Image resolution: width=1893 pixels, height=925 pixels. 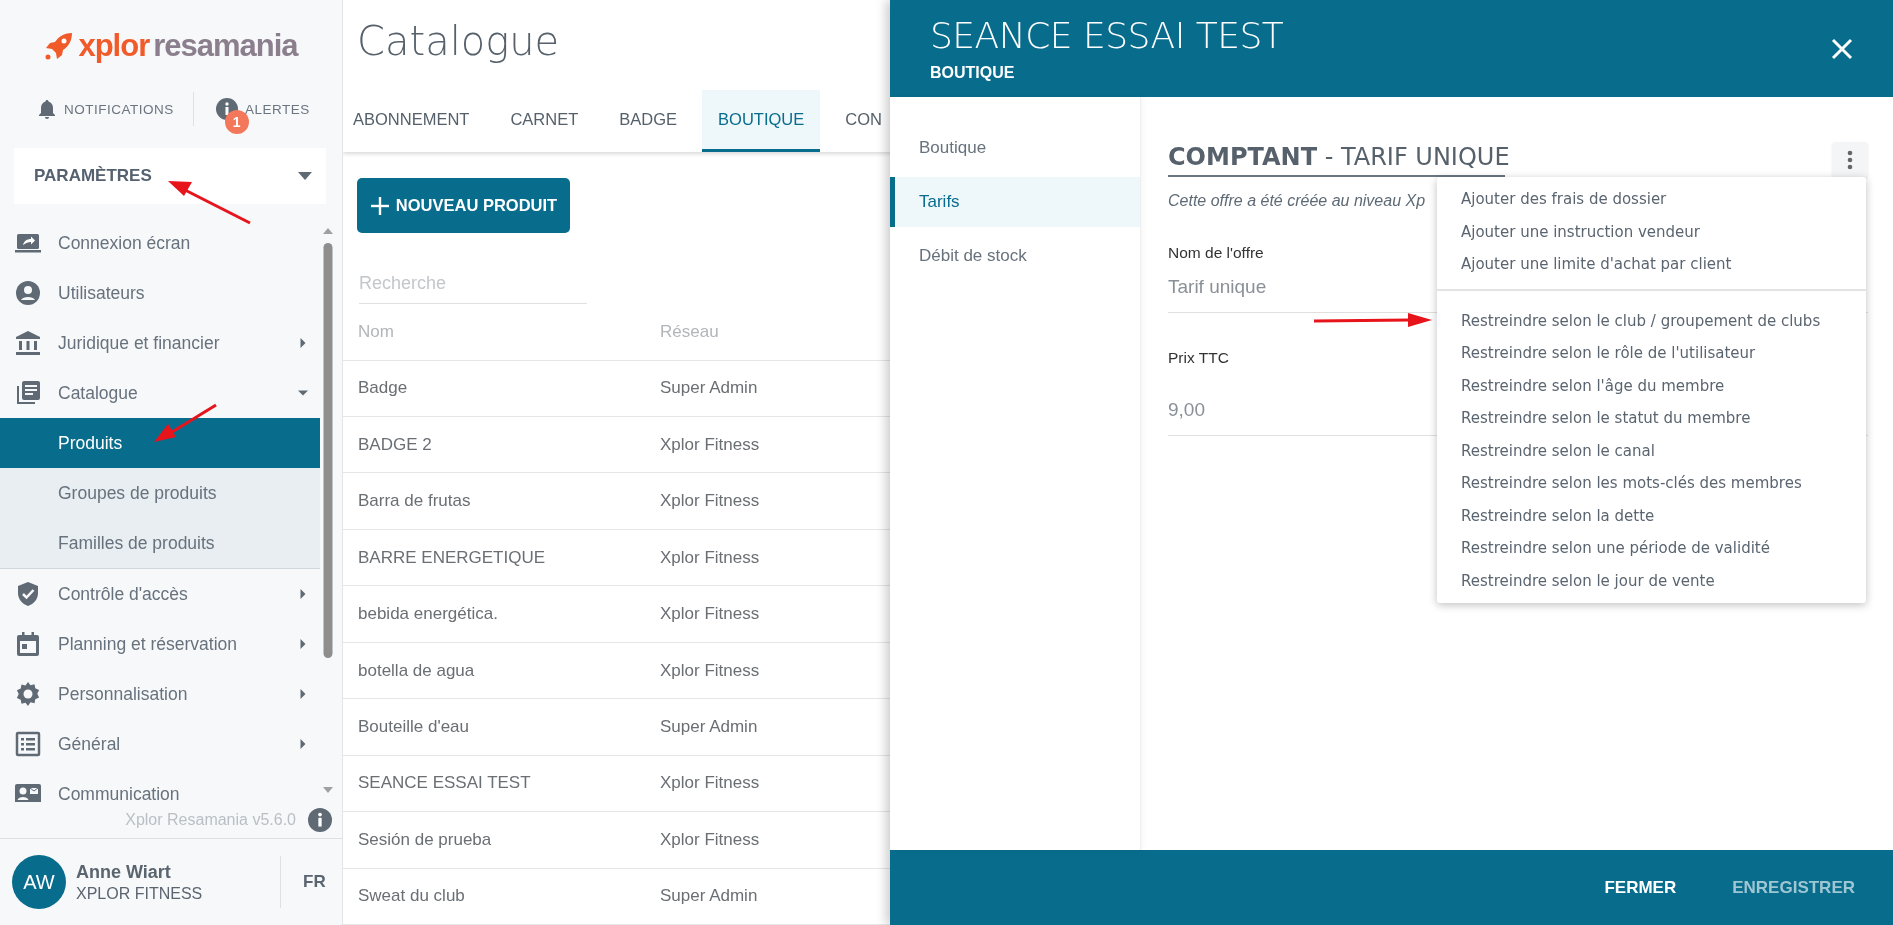 I want to click on plus-icon, so click(x=379, y=205).